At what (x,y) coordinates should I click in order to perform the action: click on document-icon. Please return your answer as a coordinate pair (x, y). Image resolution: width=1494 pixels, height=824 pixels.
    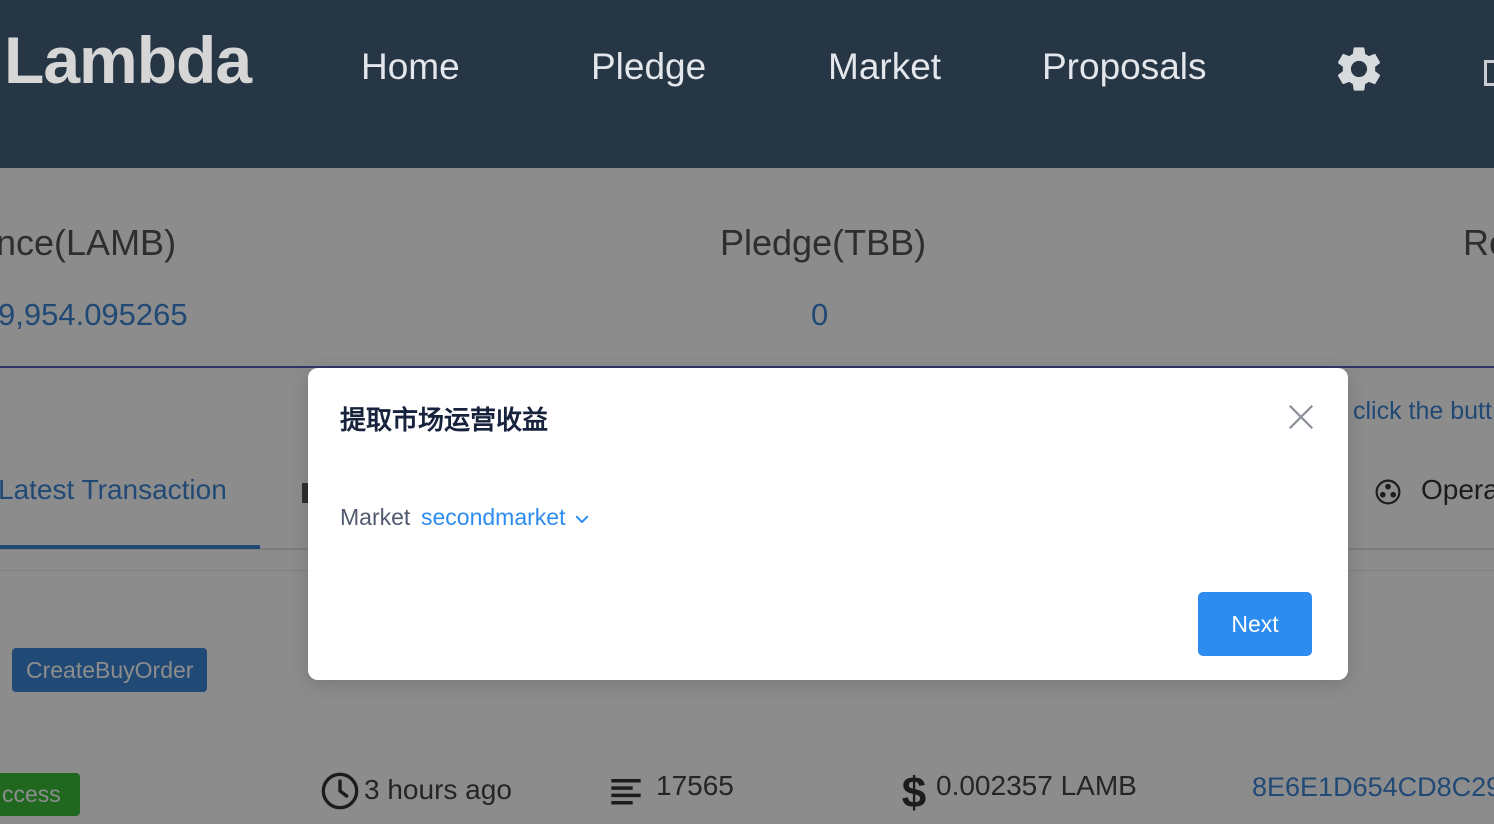
    Looking at the image, I should click on (1489, 73).